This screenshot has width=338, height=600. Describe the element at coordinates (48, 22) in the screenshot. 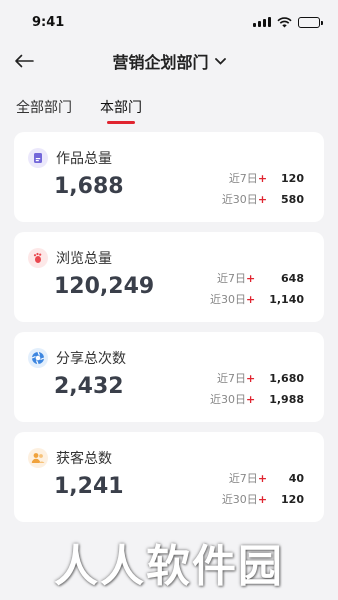

I see `status-time: 9:41` at that location.